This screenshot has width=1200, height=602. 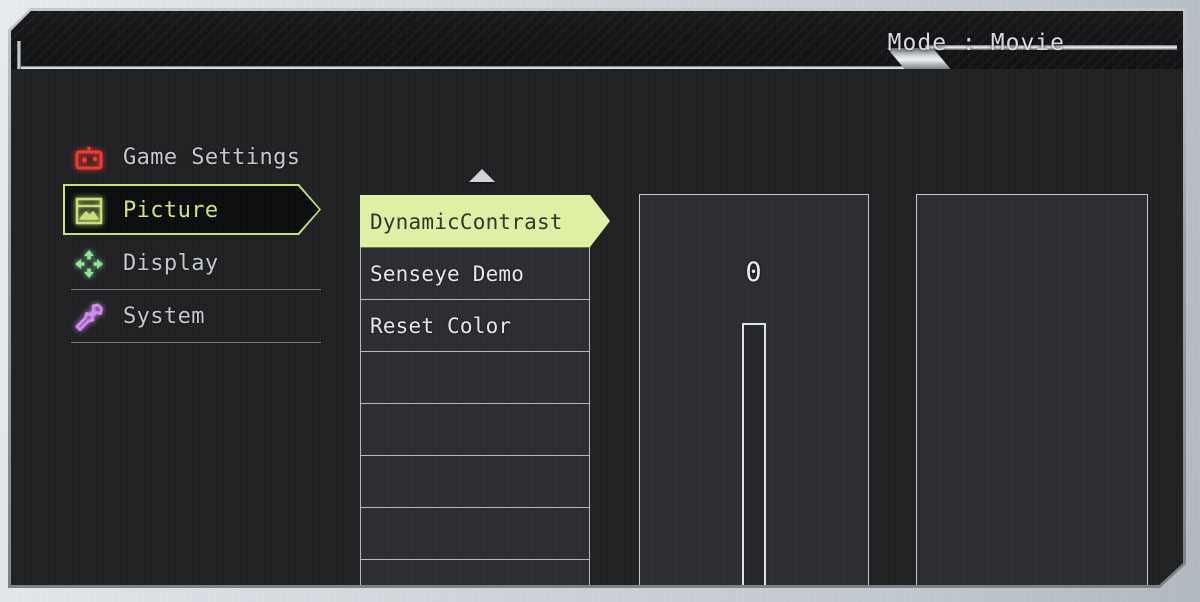 What do you see at coordinates (171, 210) in the screenshot?
I see `sidebar-item-label: Picture` at bounding box center [171, 210].